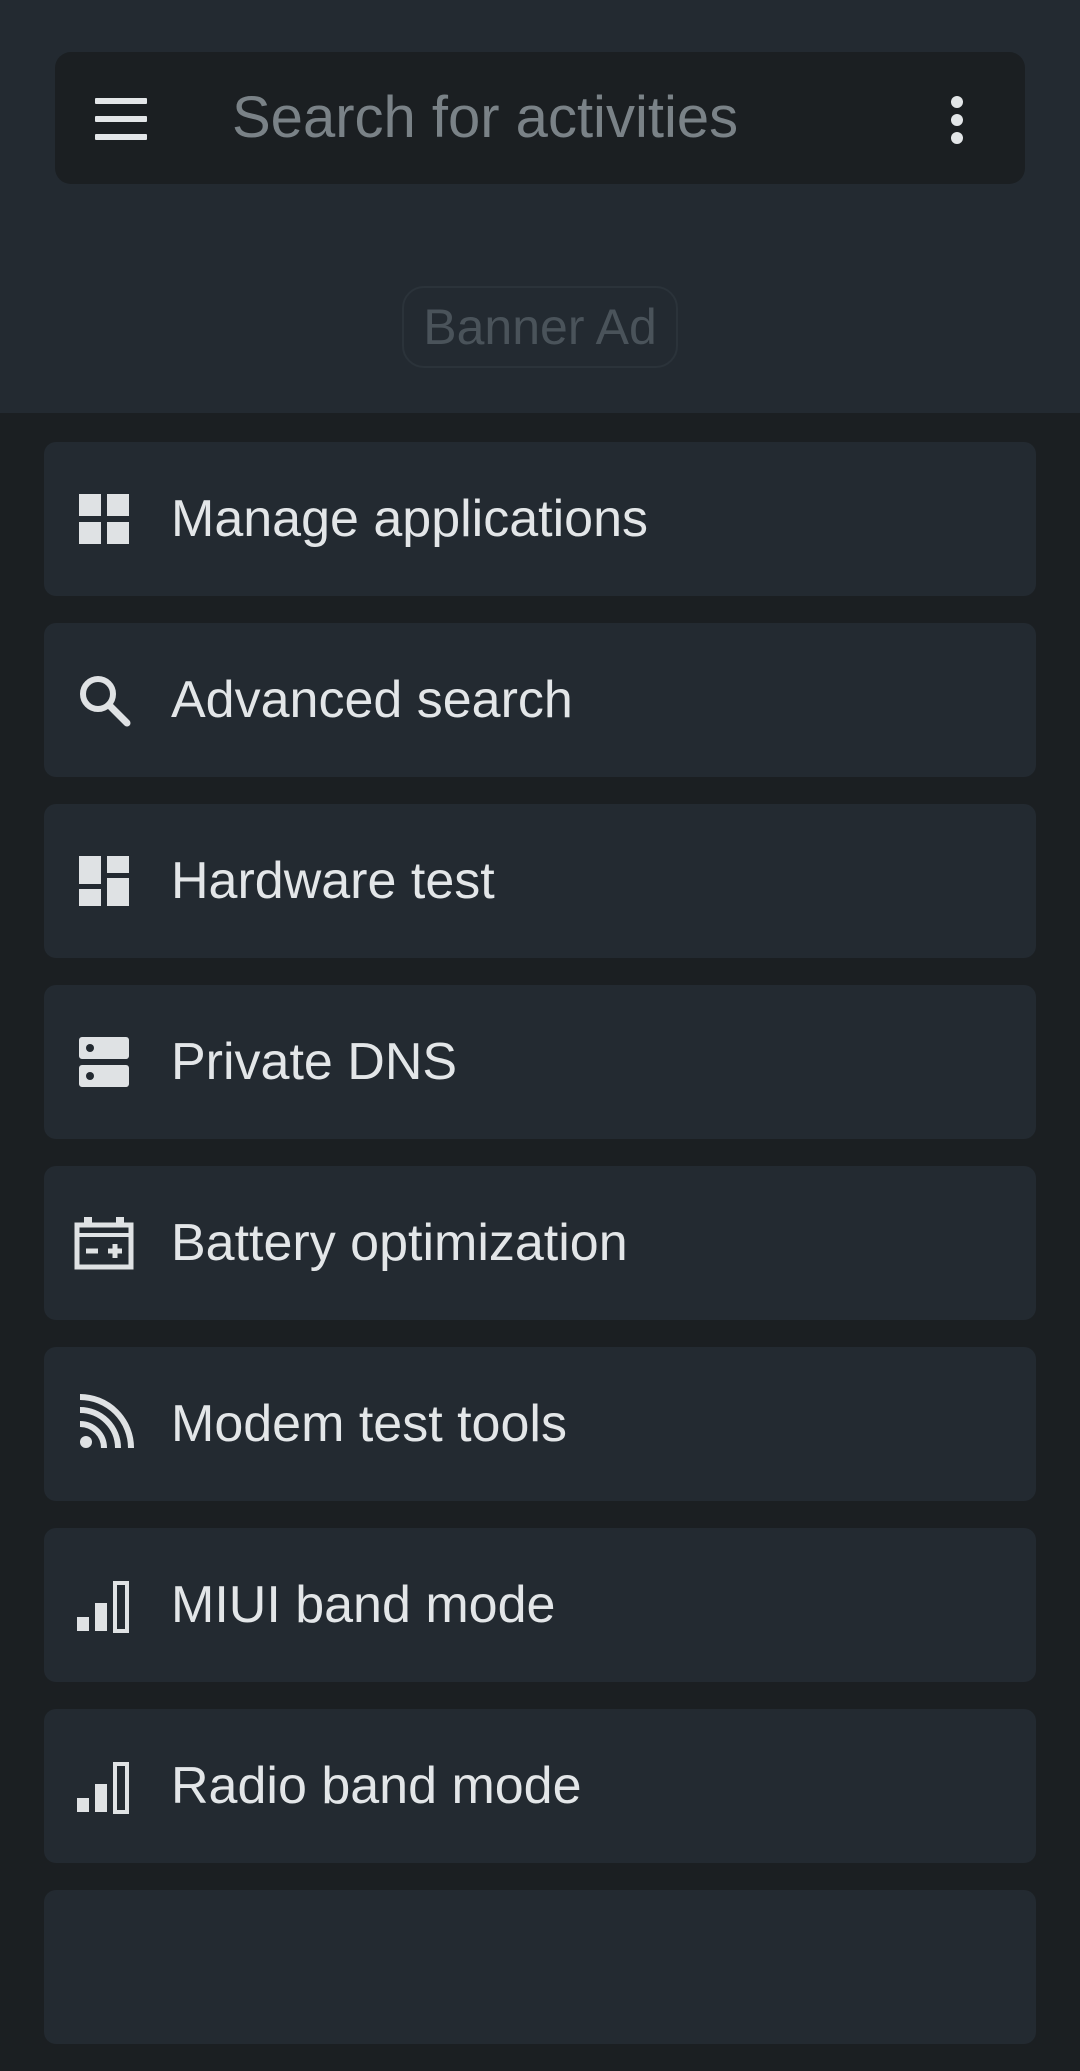 The width and height of the screenshot is (1080, 2071). What do you see at coordinates (485, 118) in the screenshot?
I see `search-input: Search for activities` at bounding box center [485, 118].